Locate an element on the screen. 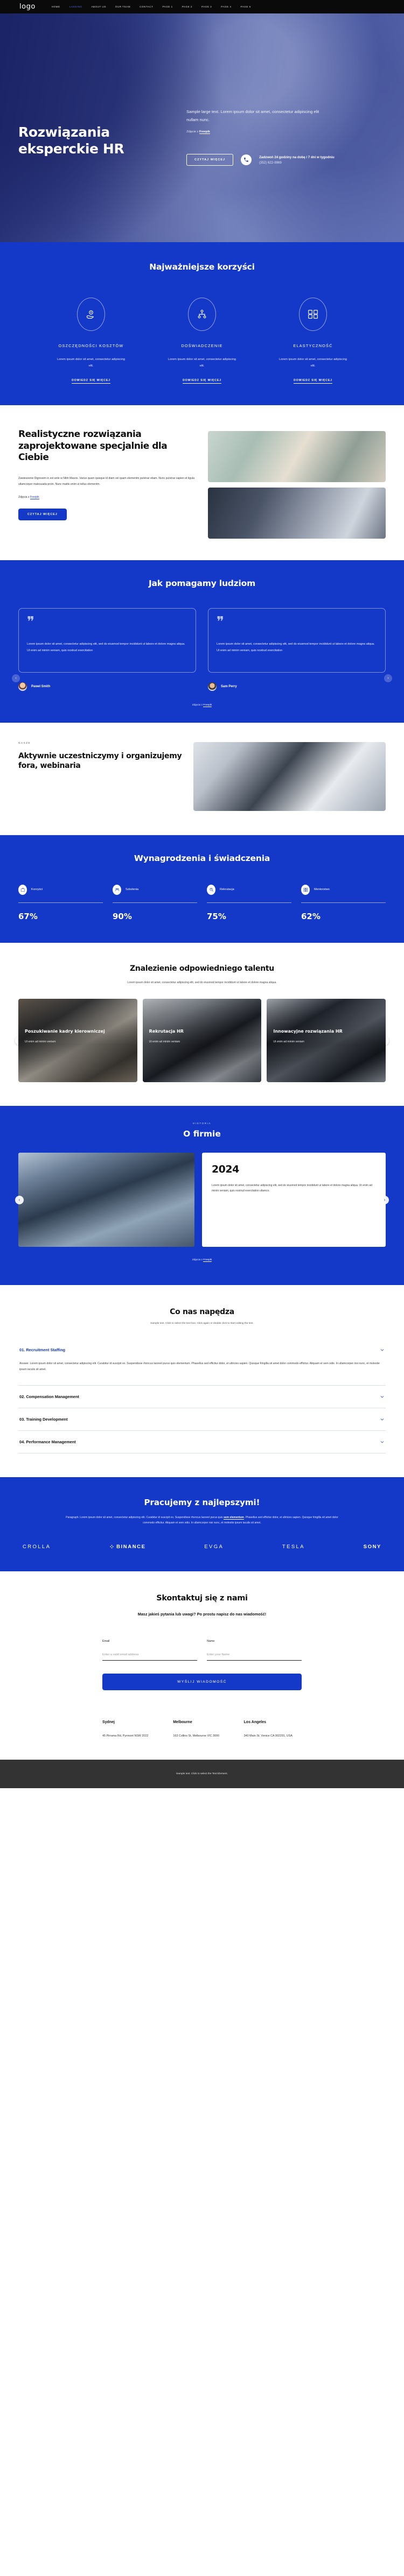  talent-card-title: Rekrutacja HR is located at coordinates (166, 1031).